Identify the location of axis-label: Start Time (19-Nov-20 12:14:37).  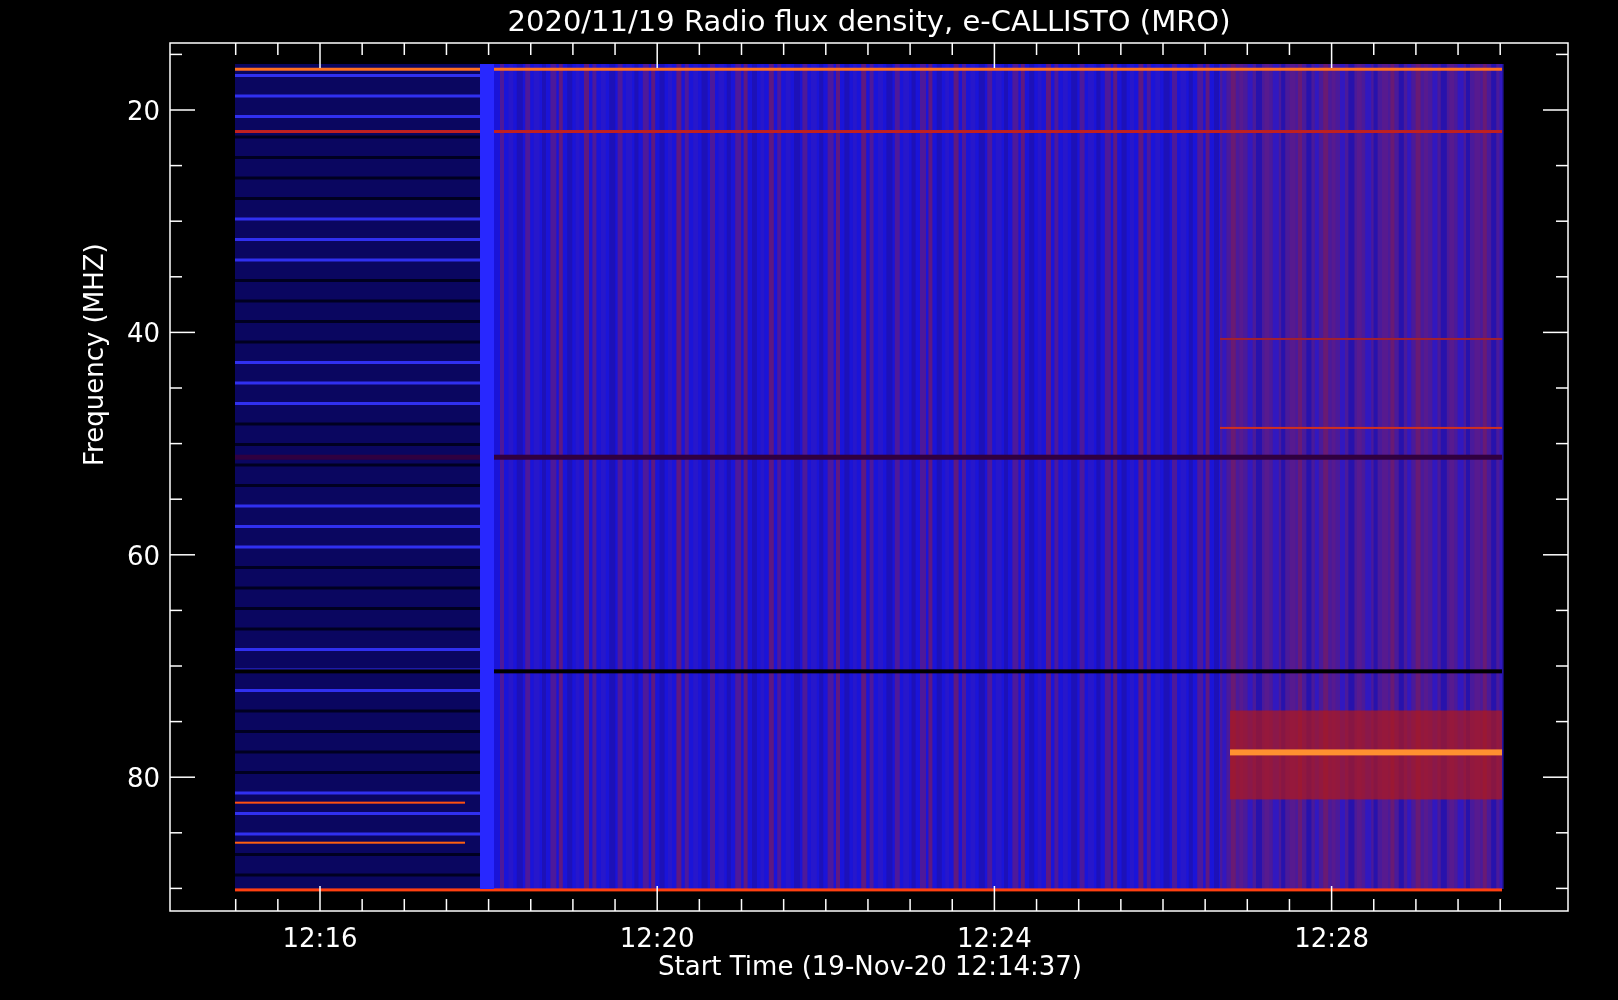
(870, 966).